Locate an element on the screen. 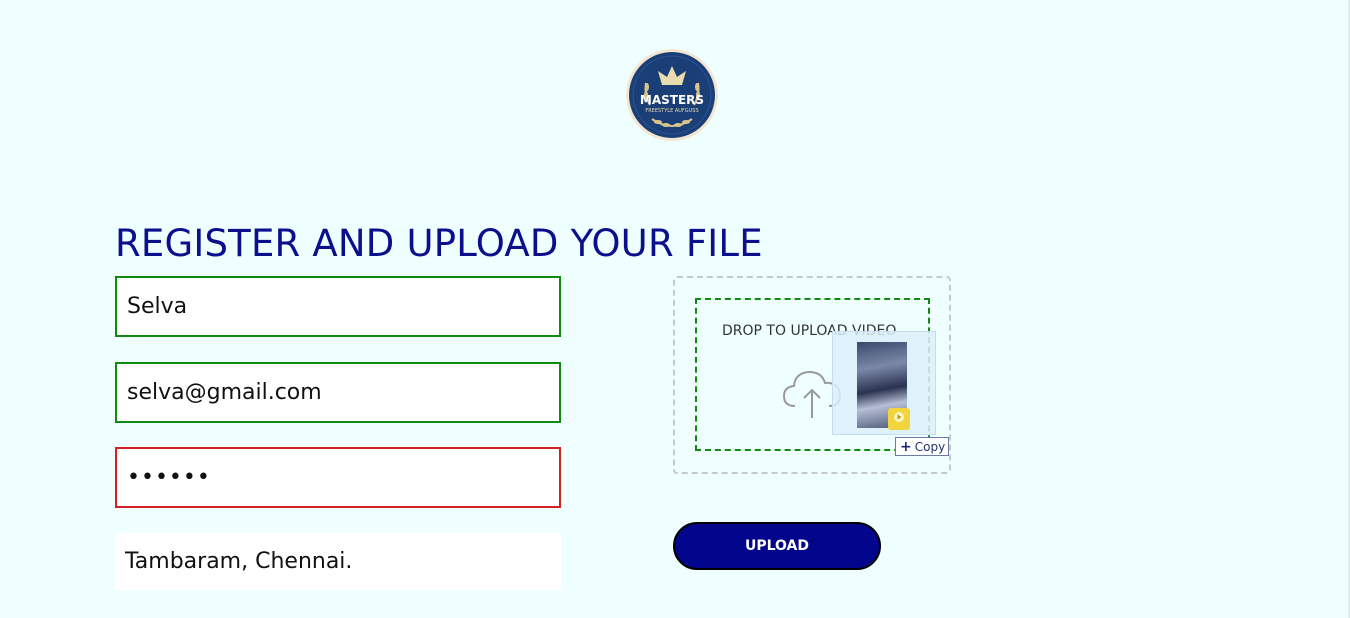 The image size is (1350, 618). dragged-video-thumbnail is located at coordinates (884, 383).